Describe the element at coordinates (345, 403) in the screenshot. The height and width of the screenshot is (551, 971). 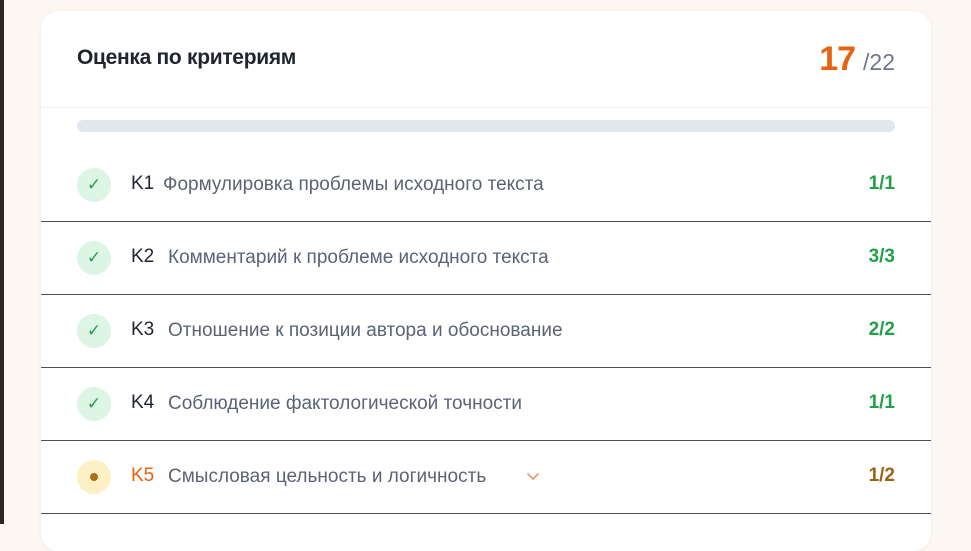
I see `criterion-name: Соблюдение фактологической точности` at that location.